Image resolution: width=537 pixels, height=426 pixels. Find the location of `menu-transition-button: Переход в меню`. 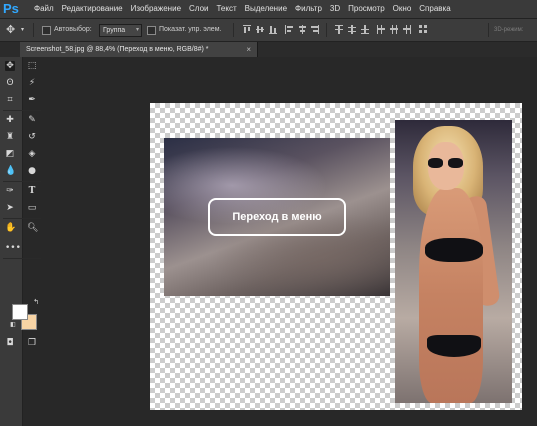

menu-transition-button: Переход в меню is located at coordinates (277, 217).